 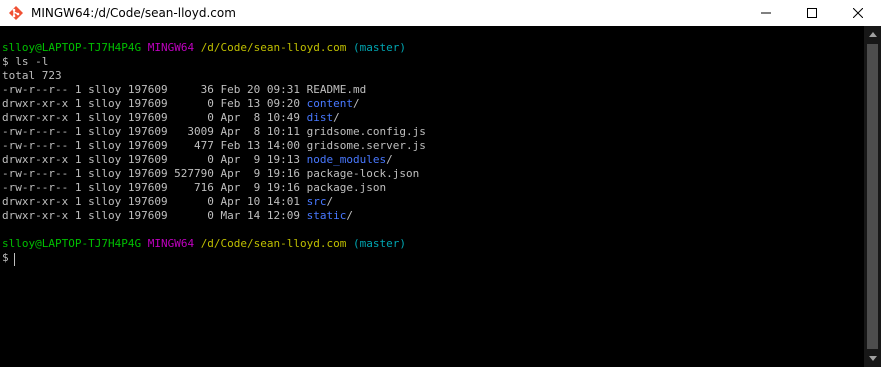 What do you see at coordinates (363, 173) in the screenshot?
I see `entry-name: package-lock.json` at bounding box center [363, 173].